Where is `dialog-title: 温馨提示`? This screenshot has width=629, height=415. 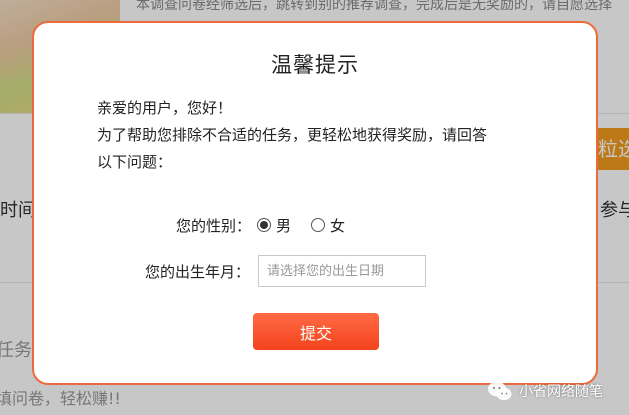
dialog-title: 温馨提示 is located at coordinates (315, 65).